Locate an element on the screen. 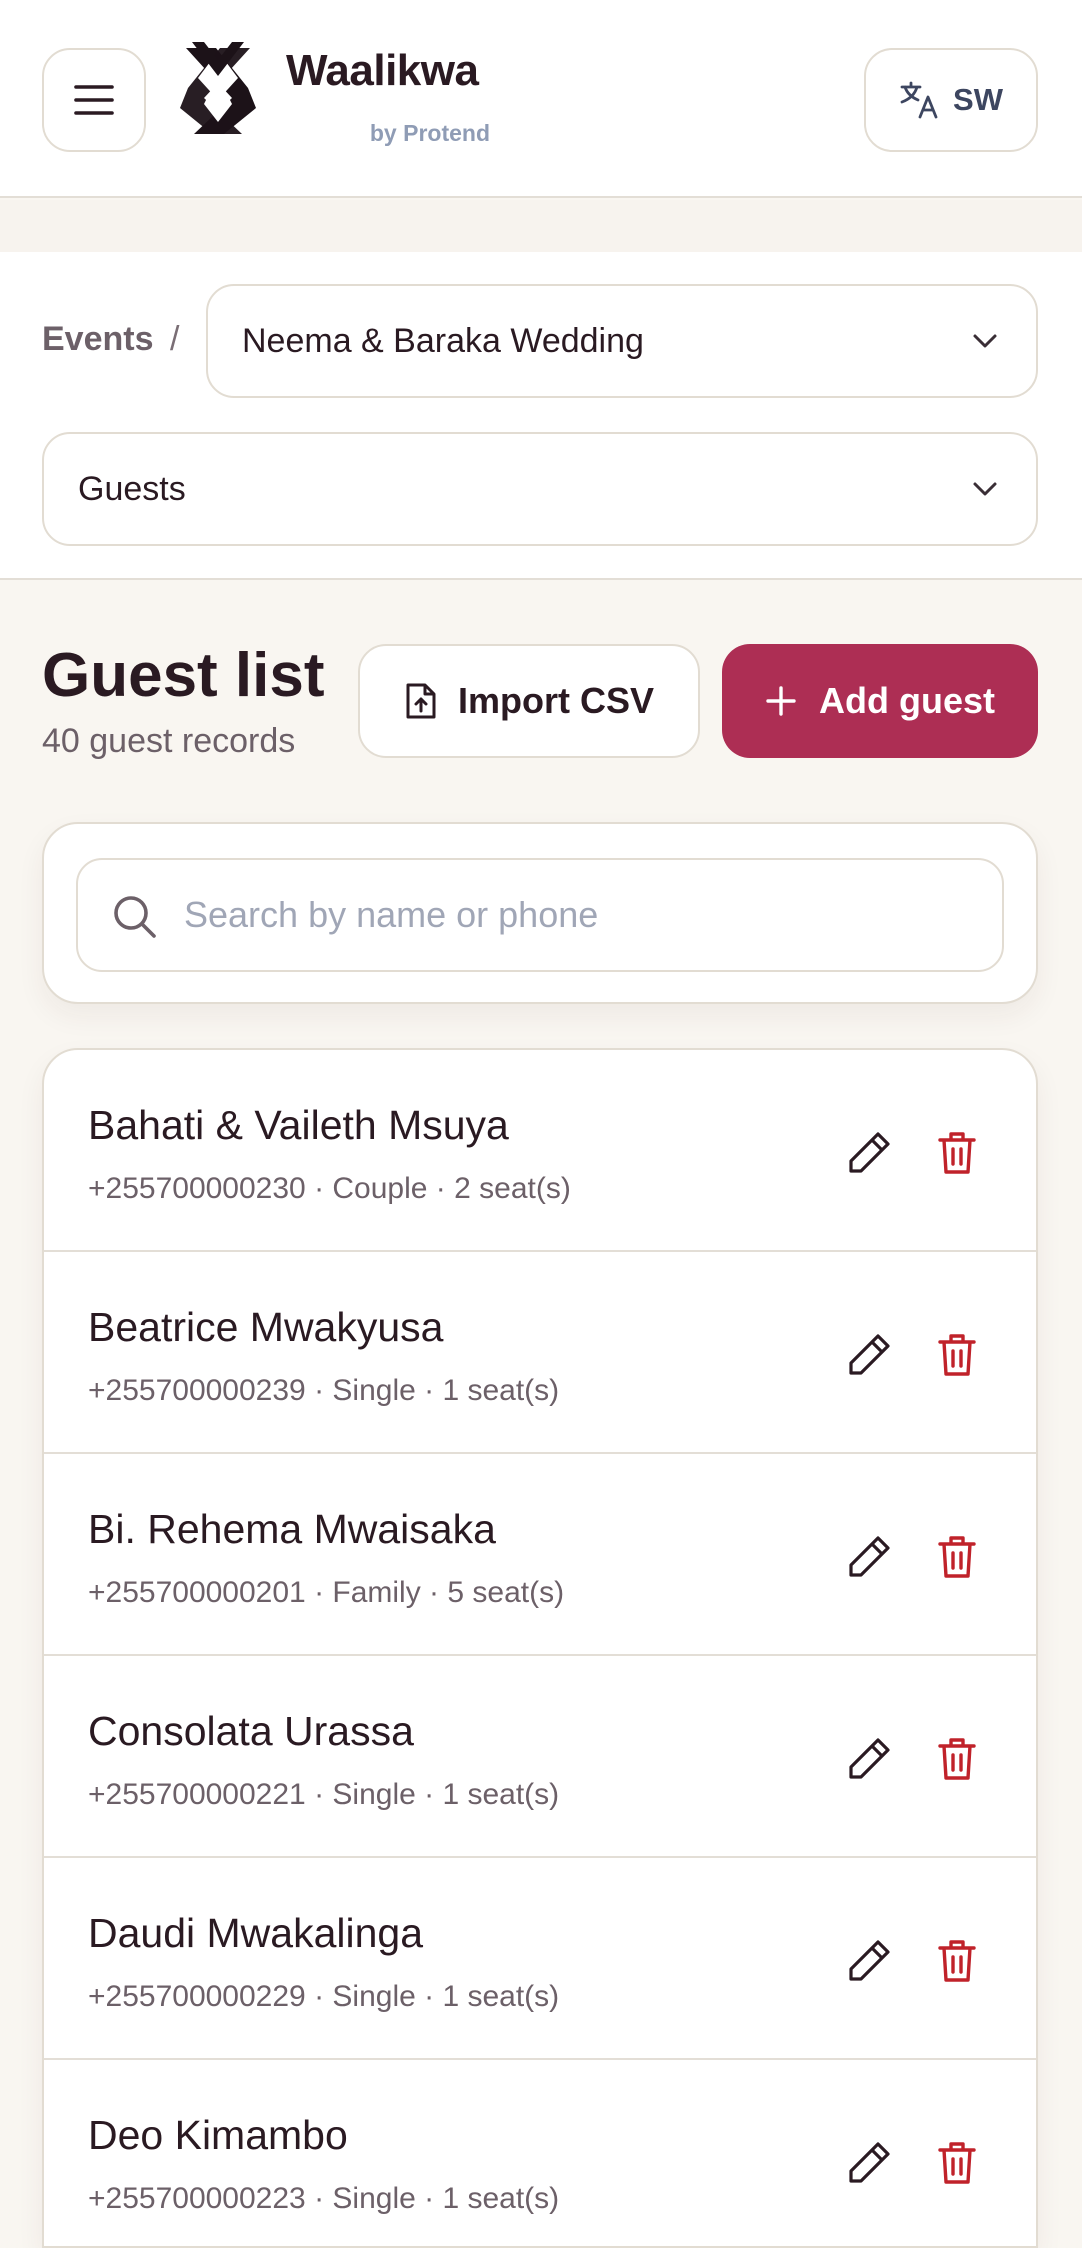  import-csv-button: Import CSV is located at coordinates (529, 701).